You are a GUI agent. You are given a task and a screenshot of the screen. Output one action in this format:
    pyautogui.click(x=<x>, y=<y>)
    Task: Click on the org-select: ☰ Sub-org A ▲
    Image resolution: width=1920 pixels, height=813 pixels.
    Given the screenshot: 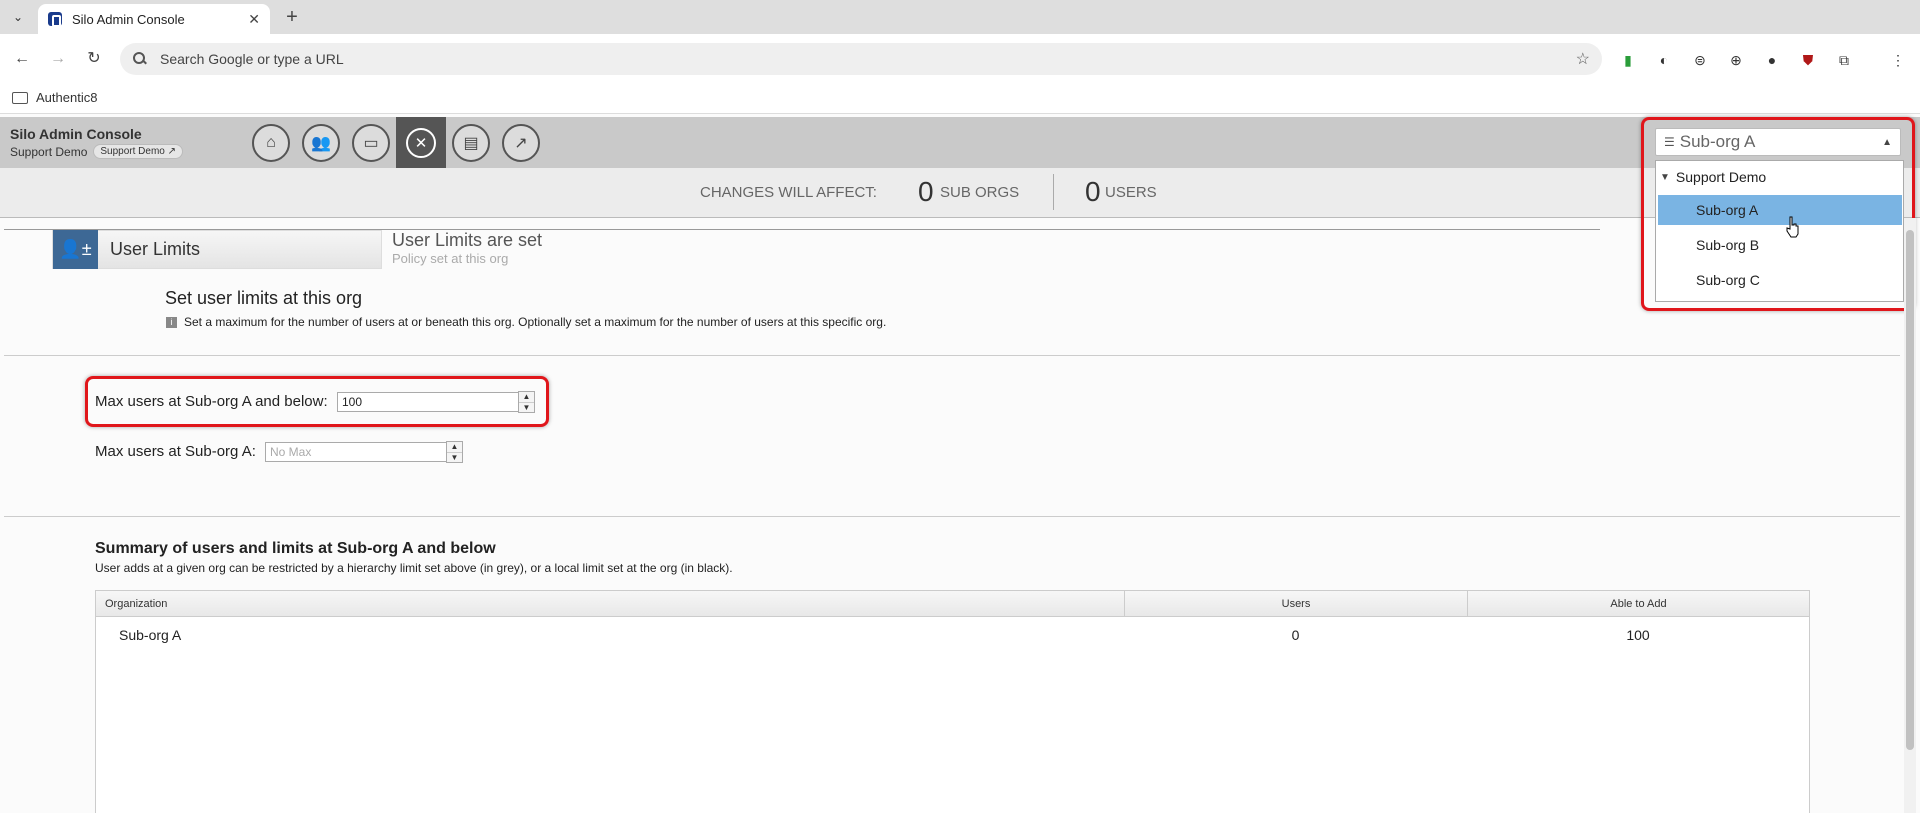 What is the action you would take?
    pyautogui.click(x=1778, y=142)
    